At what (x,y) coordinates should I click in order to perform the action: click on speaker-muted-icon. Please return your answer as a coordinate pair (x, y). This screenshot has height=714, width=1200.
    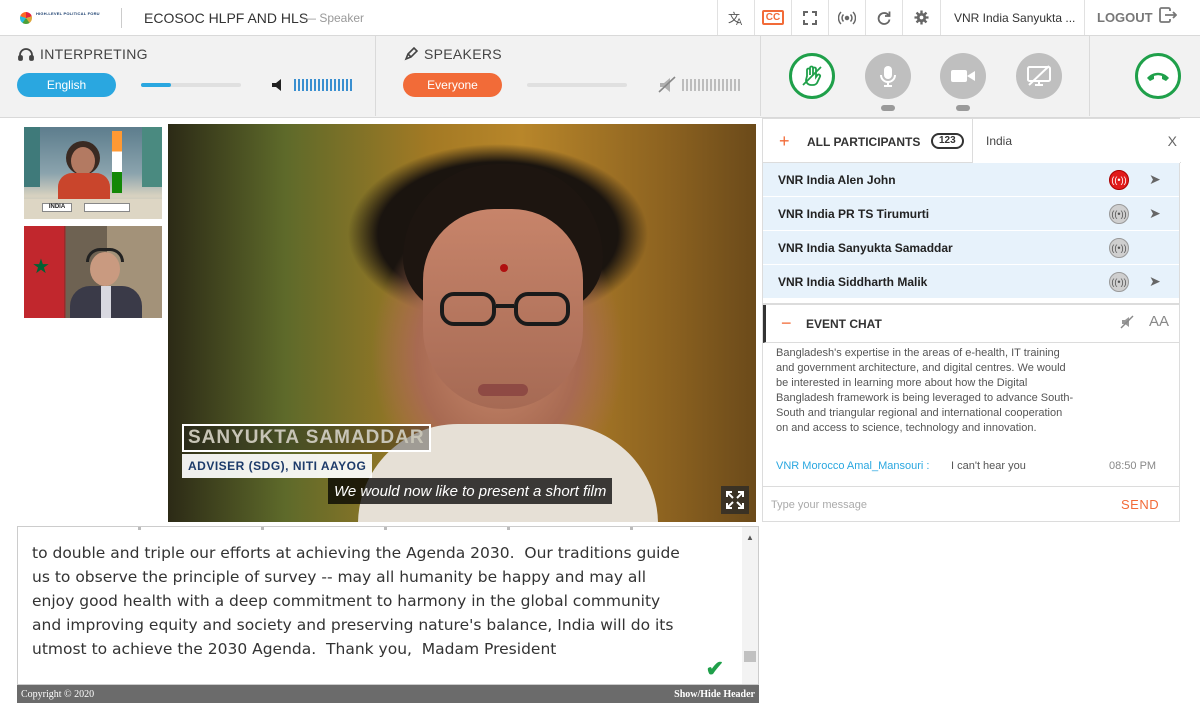
    Looking at the image, I should click on (668, 87).